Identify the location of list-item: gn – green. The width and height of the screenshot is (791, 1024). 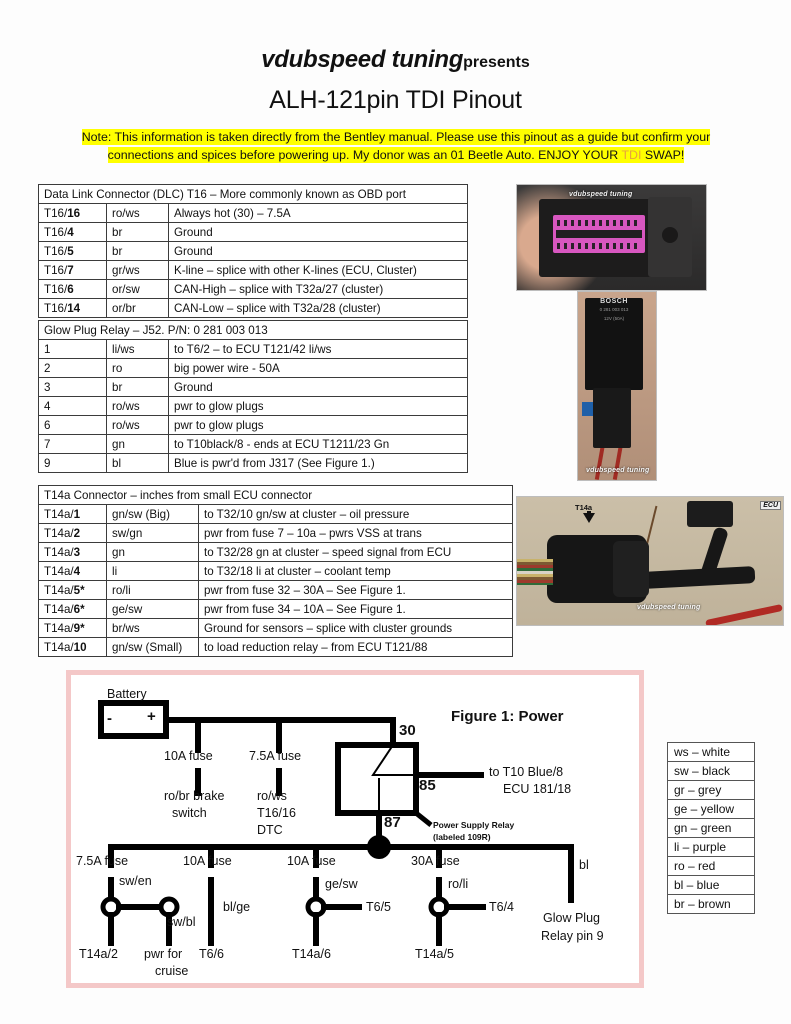
(711, 828).